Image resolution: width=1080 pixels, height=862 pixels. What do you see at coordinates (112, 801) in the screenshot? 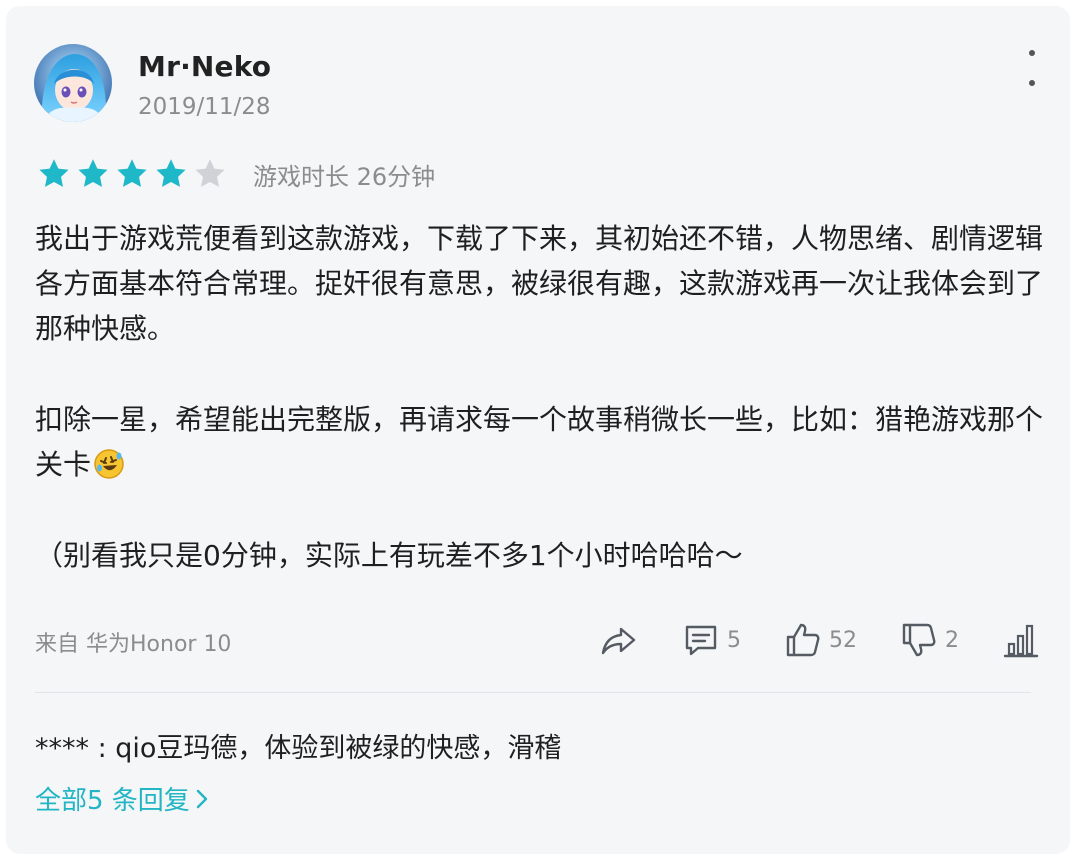
I see `all-replies-label: 全部5 条回复` at bounding box center [112, 801].